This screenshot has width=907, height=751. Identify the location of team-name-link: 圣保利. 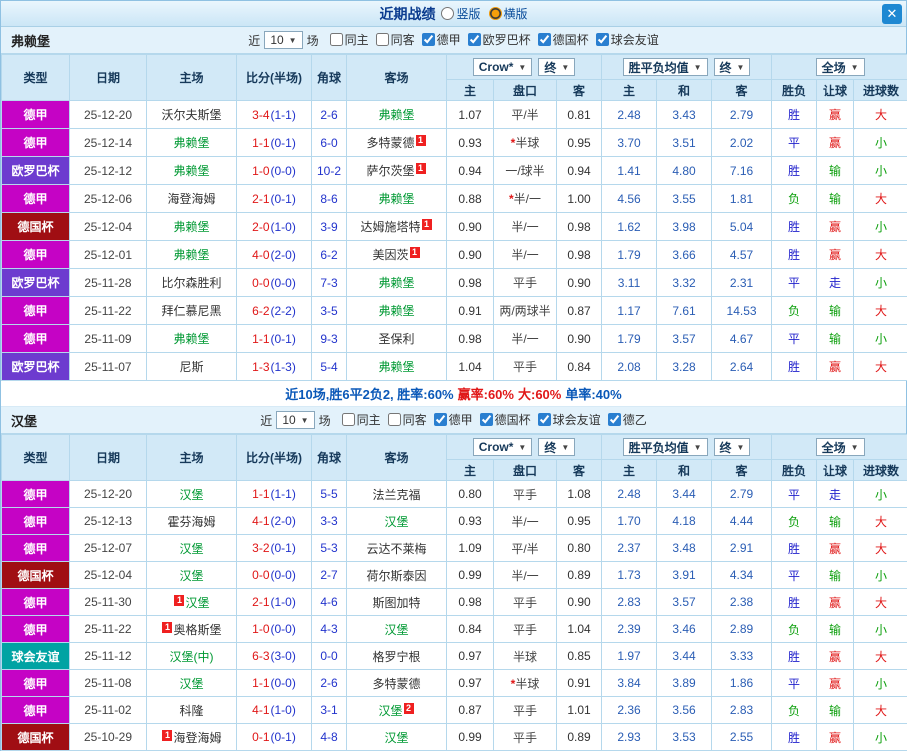
(396, 339).